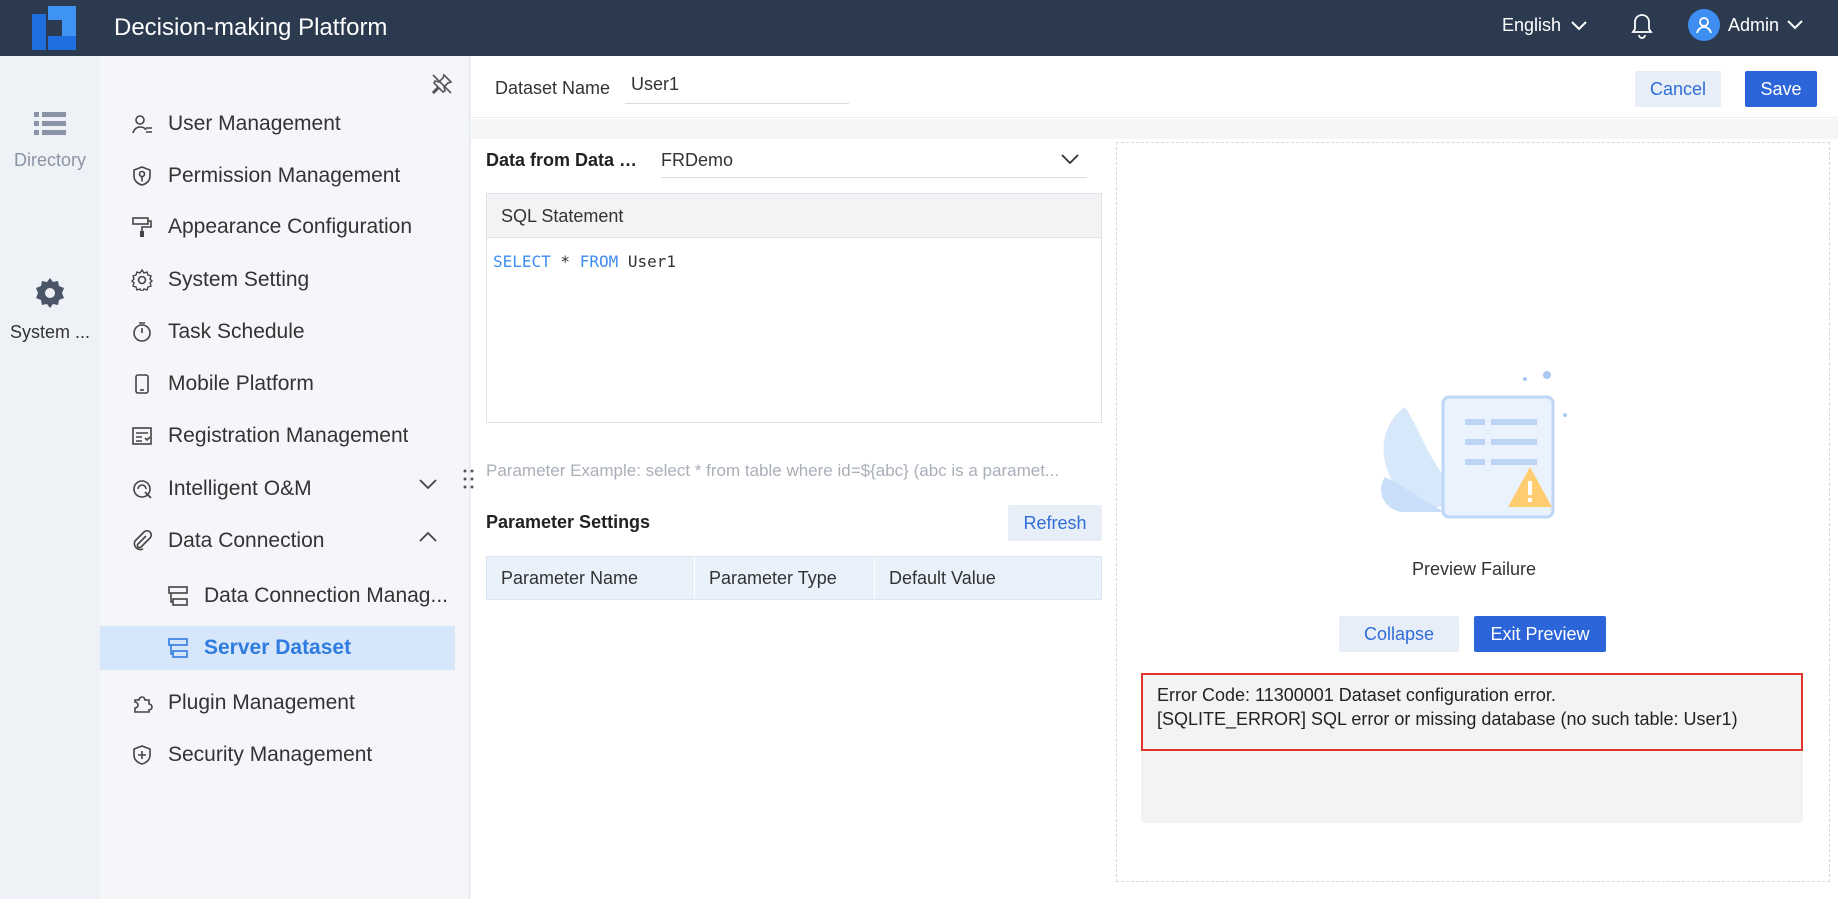  What do you see at coordinates (1474, 569) in the screenshot?
I see `preview-status: Preview Failure` at bounding box center [1474, 569].